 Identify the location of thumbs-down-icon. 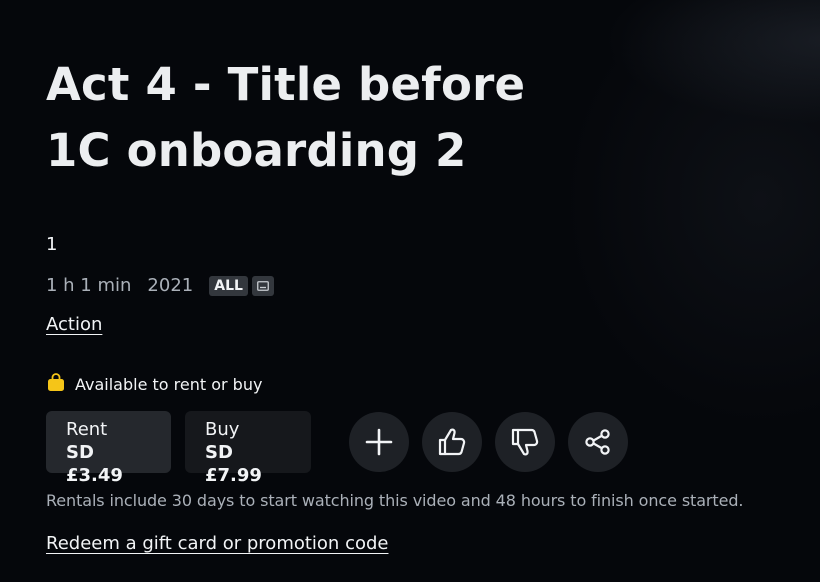
(525, 442).